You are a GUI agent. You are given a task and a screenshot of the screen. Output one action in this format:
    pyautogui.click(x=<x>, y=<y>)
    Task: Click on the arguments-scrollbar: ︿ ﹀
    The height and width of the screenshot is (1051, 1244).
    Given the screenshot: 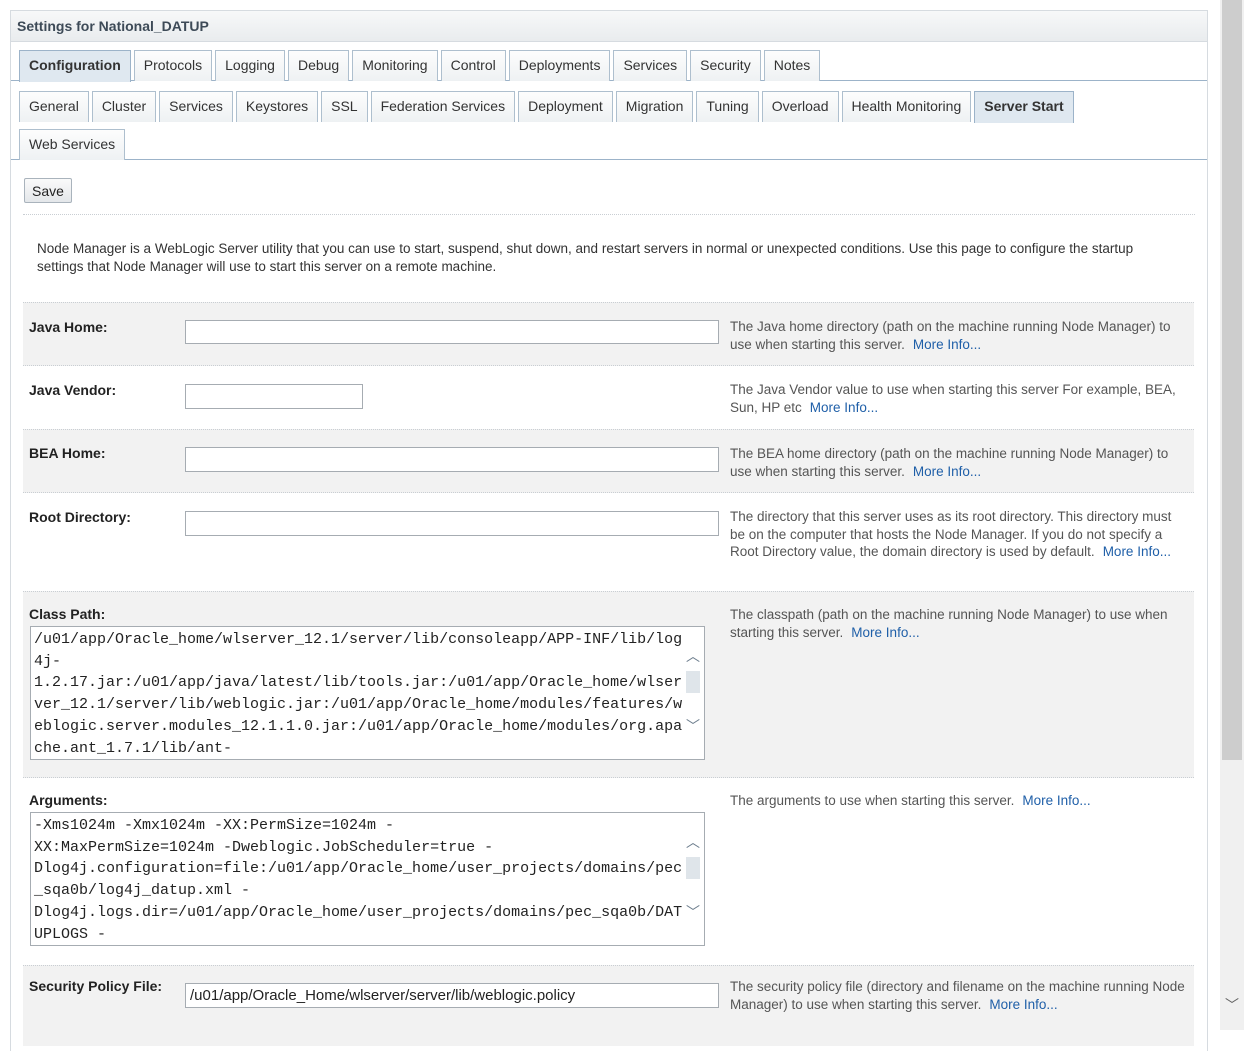 What is the action you would take?
    pyautogui.click(x=693, y=879)
    